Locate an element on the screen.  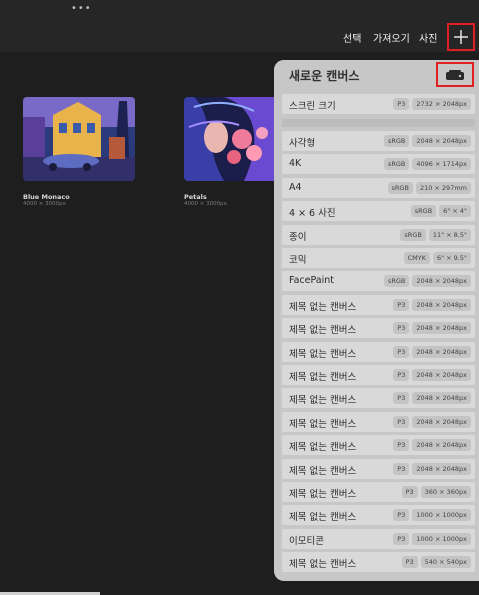
artwork-title: Blue Monaco is located at coordinates (46, 197).